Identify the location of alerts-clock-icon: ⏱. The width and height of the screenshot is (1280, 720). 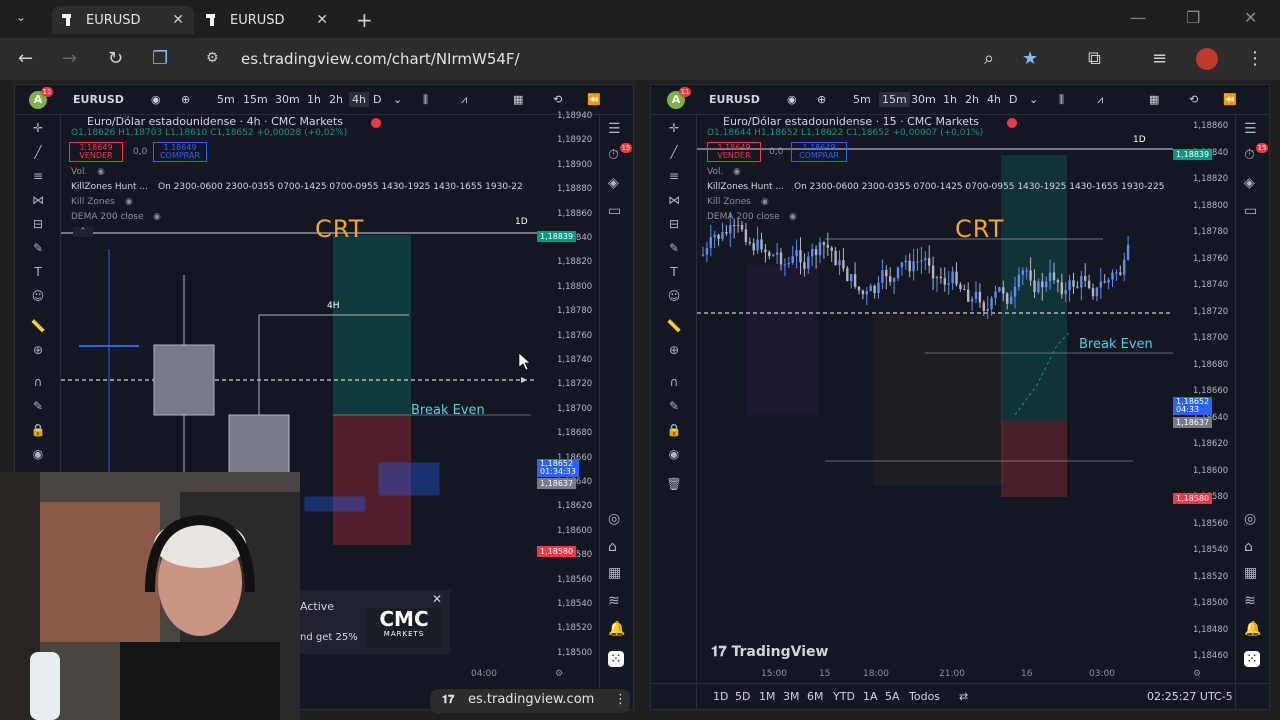
(613, 155).